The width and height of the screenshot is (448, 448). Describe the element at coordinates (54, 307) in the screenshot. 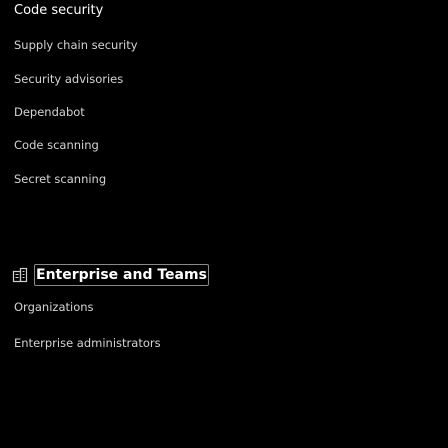

I see `menu-item-organizations: Organizations` at that location.